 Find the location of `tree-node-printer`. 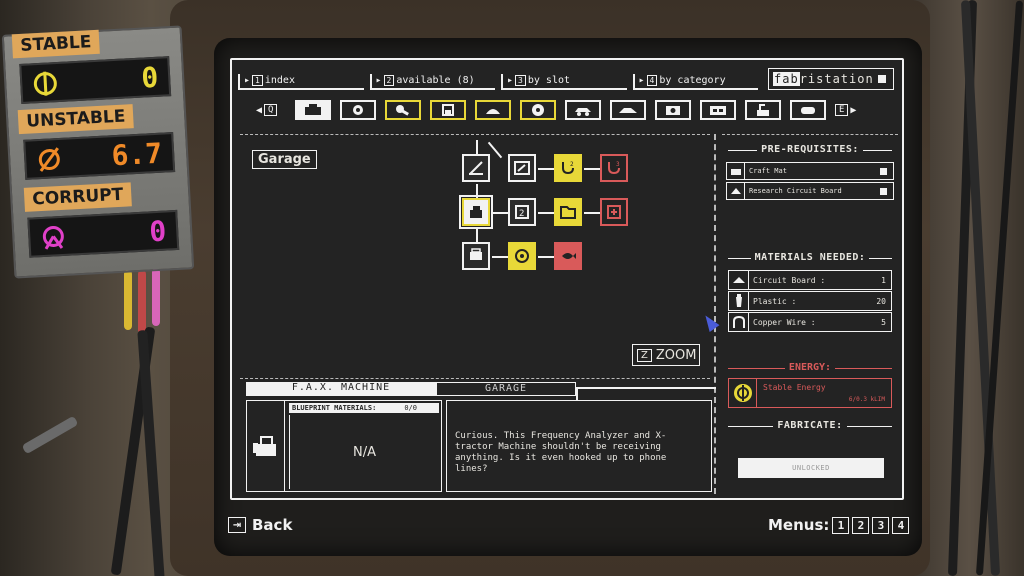

tree-node-printer is located at coordinates (476, 256).